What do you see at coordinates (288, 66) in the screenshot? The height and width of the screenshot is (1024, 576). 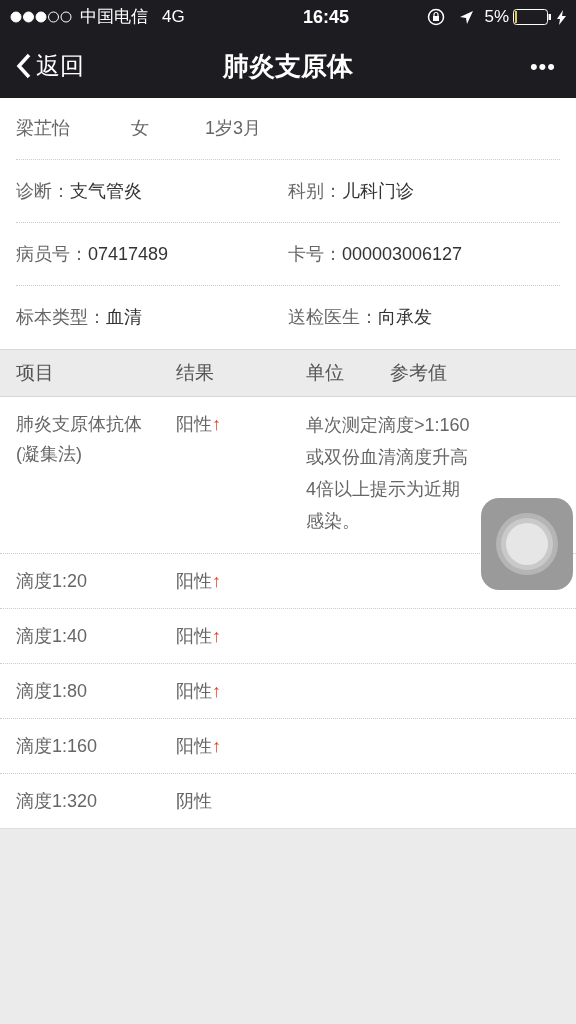 I see `page-title: 肺炎支原体` at bounding box center [288, 66].